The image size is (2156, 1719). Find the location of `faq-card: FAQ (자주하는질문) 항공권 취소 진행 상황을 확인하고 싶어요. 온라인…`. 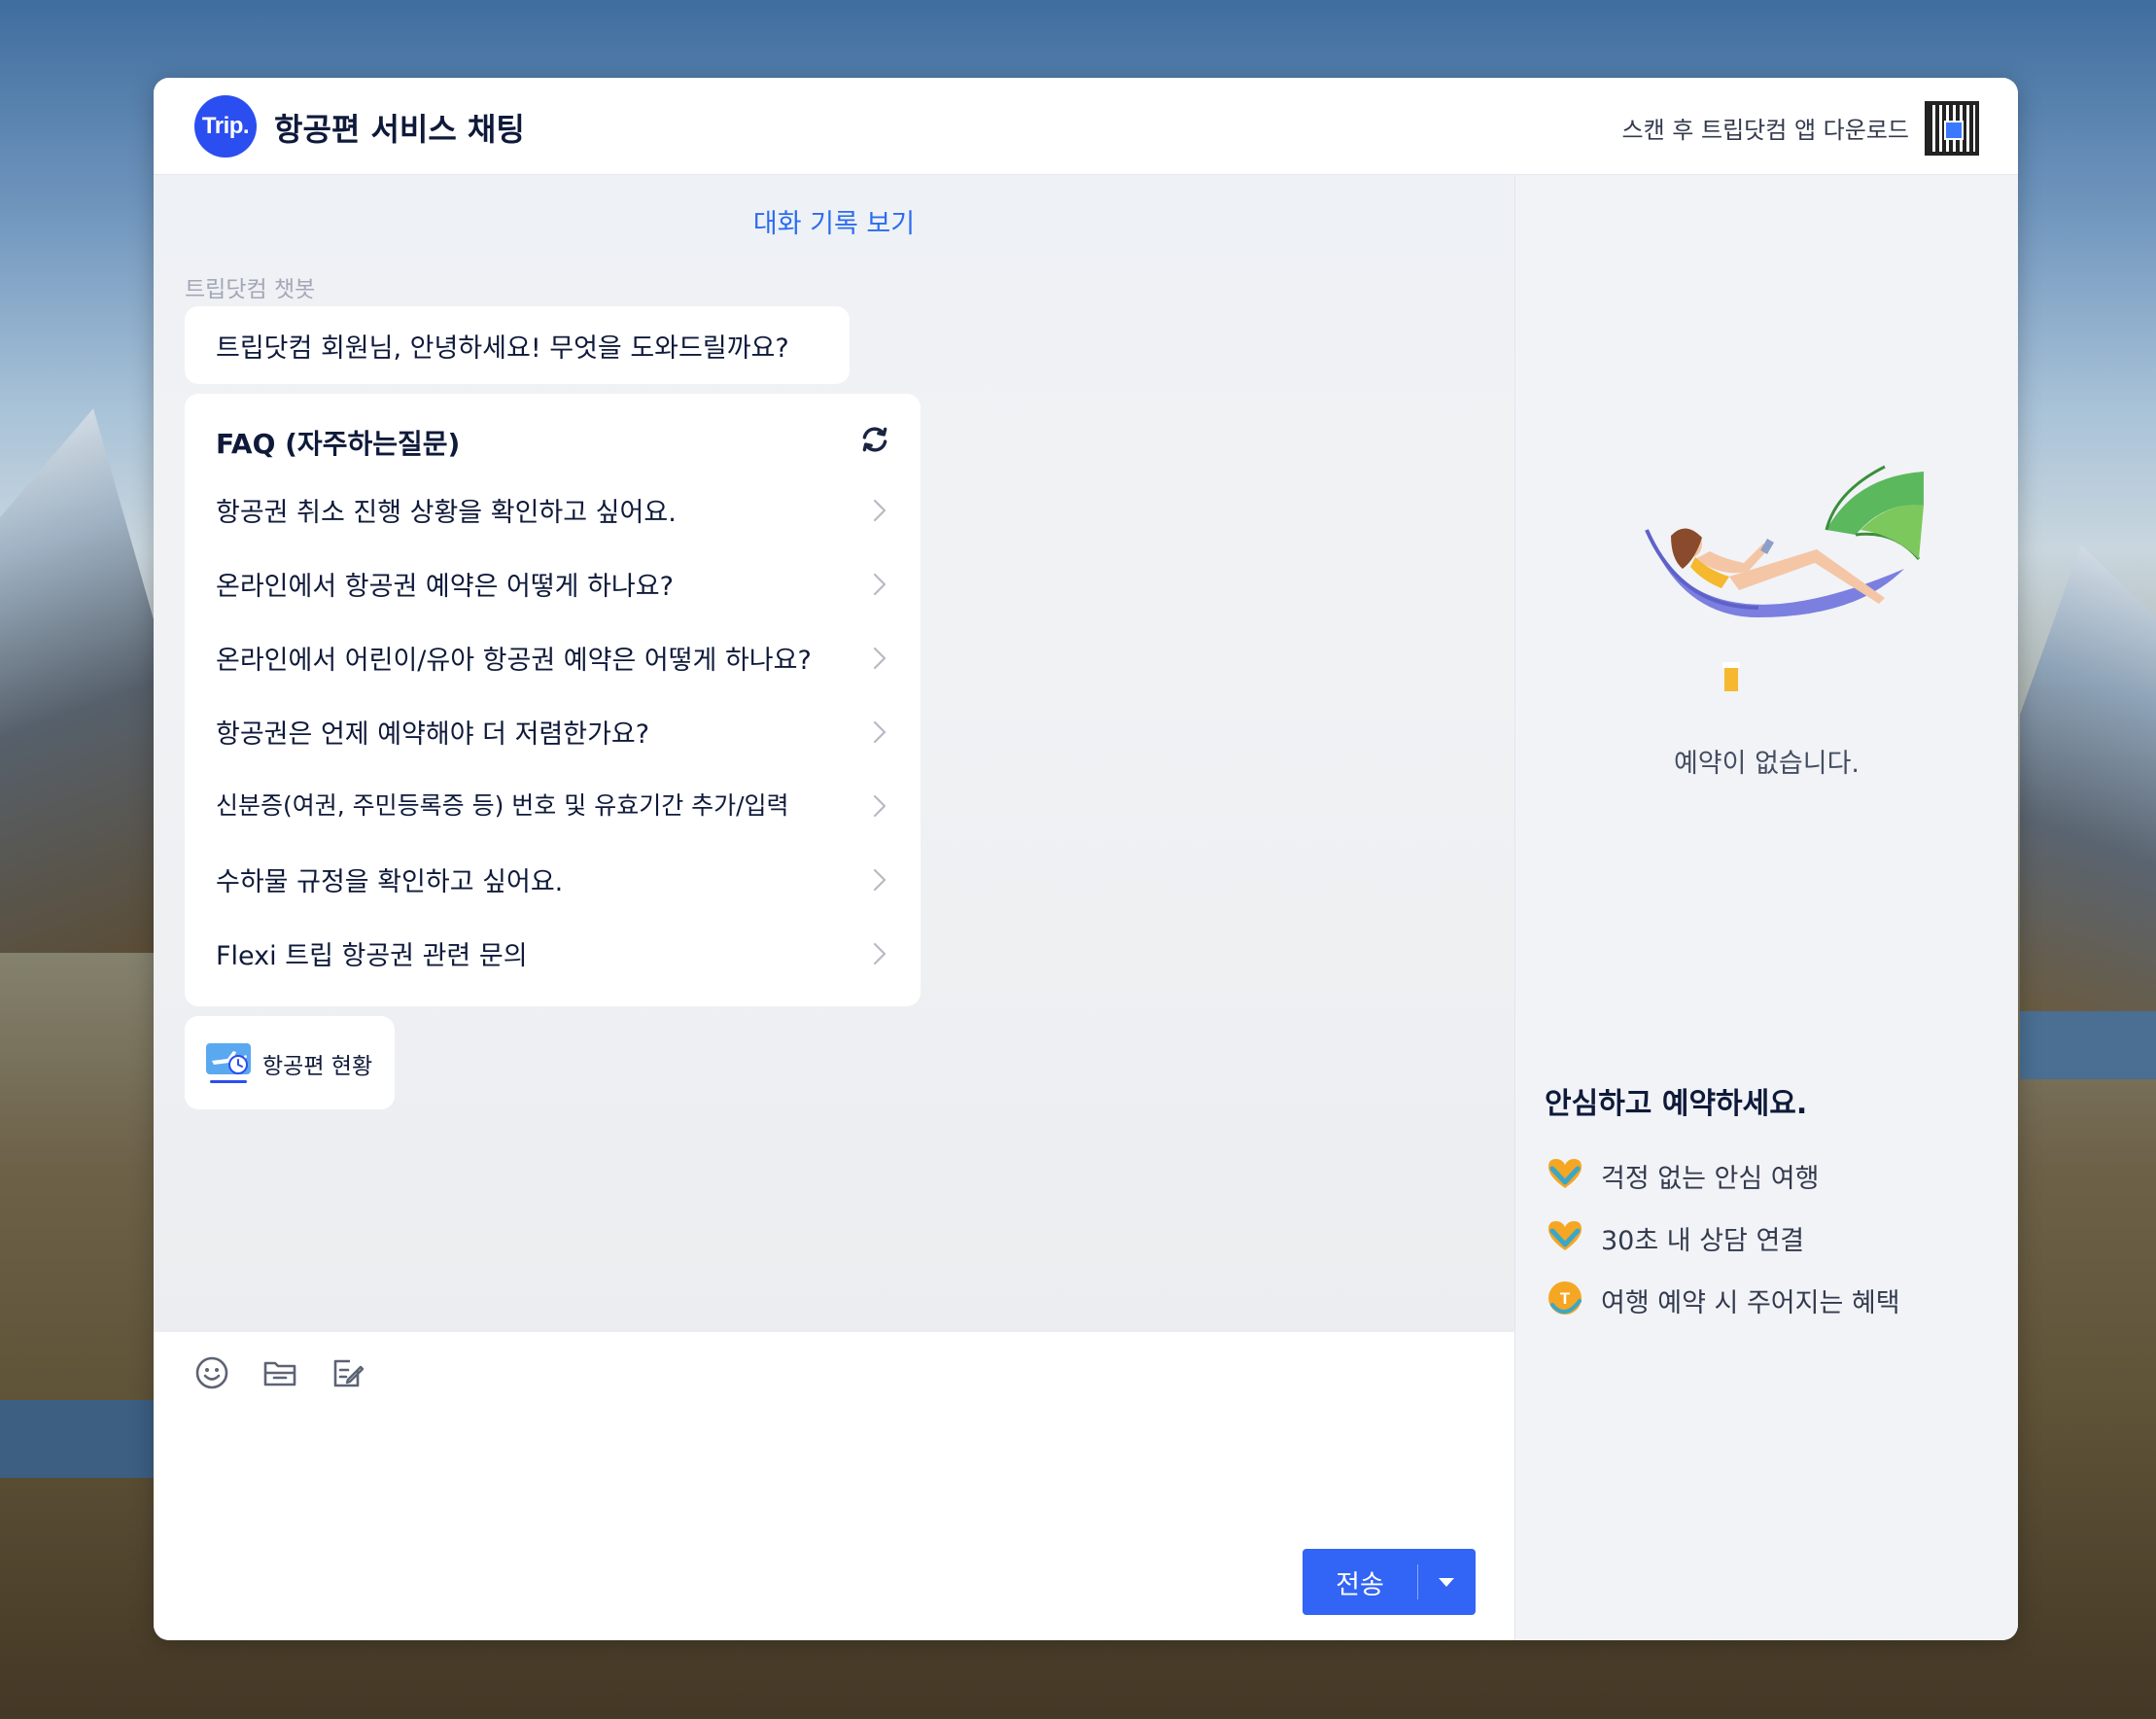

faq-card: FAQ (자주하는질문) 항공권 취소 진행 상황을 확인하고 싶어요. 온라인… is located at coordinates (553, 700).